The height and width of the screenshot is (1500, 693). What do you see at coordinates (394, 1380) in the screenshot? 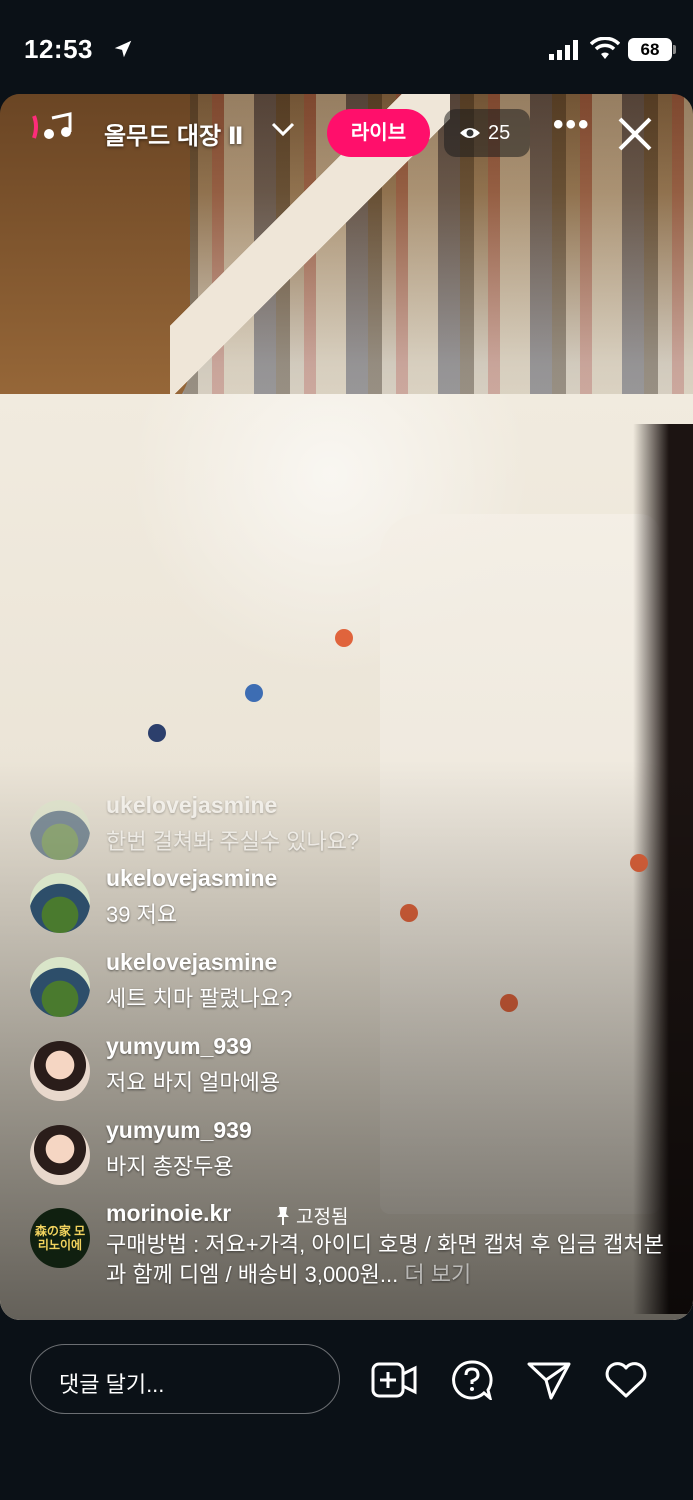
I see `add-video-guest-icon` at bounding box center [394, 1380].